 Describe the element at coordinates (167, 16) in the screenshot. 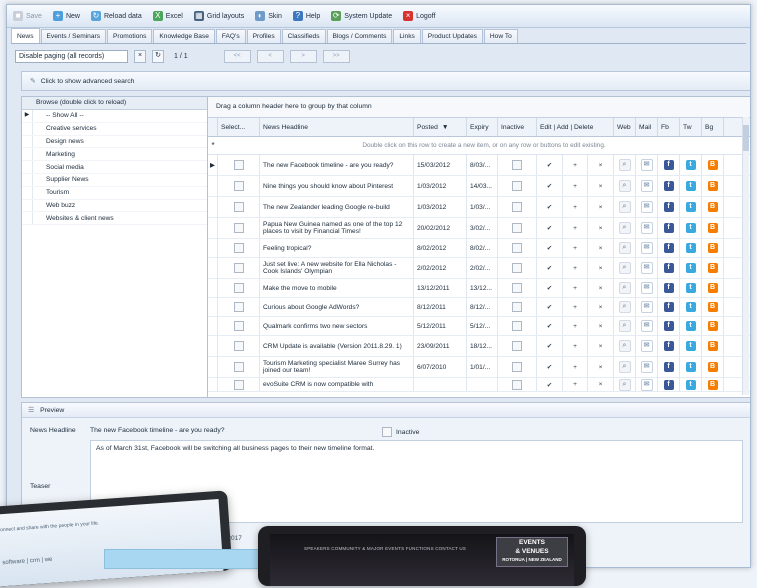

I see `excel-button: X Excel` at that location.